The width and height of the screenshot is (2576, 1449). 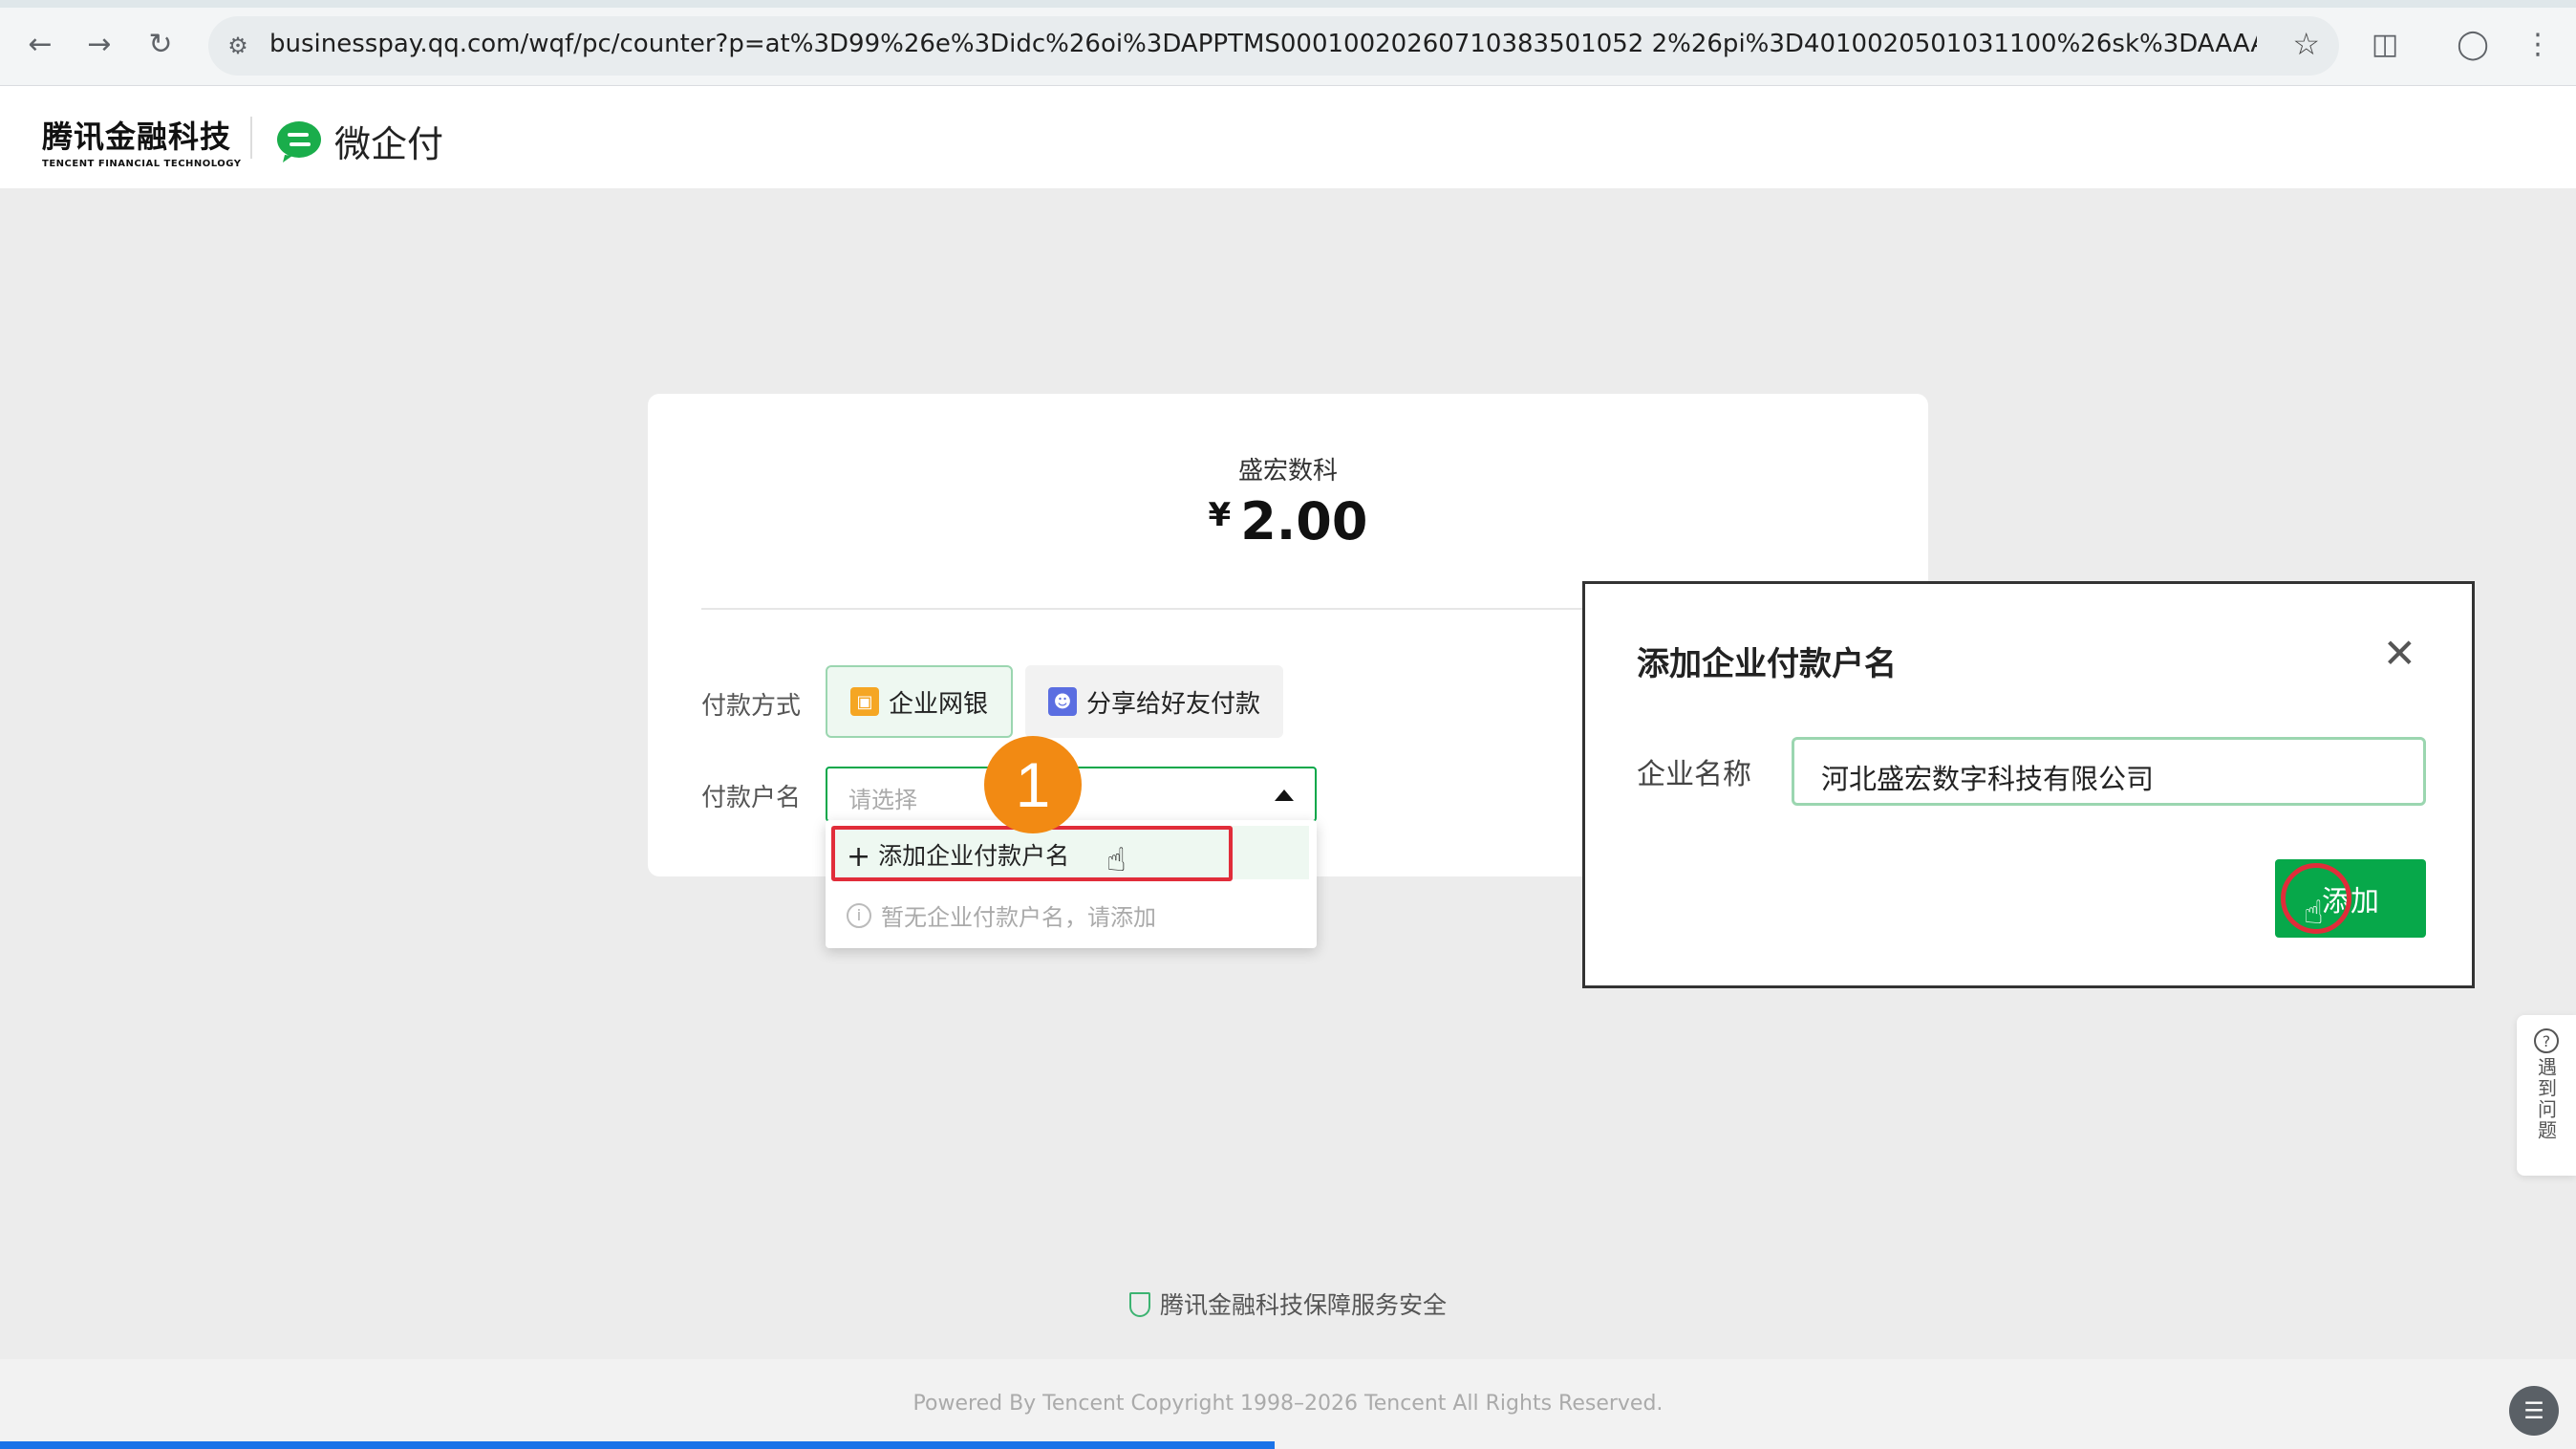 I want to click on merchant-name: 盛宏数科, so click(x=1287, y=471).